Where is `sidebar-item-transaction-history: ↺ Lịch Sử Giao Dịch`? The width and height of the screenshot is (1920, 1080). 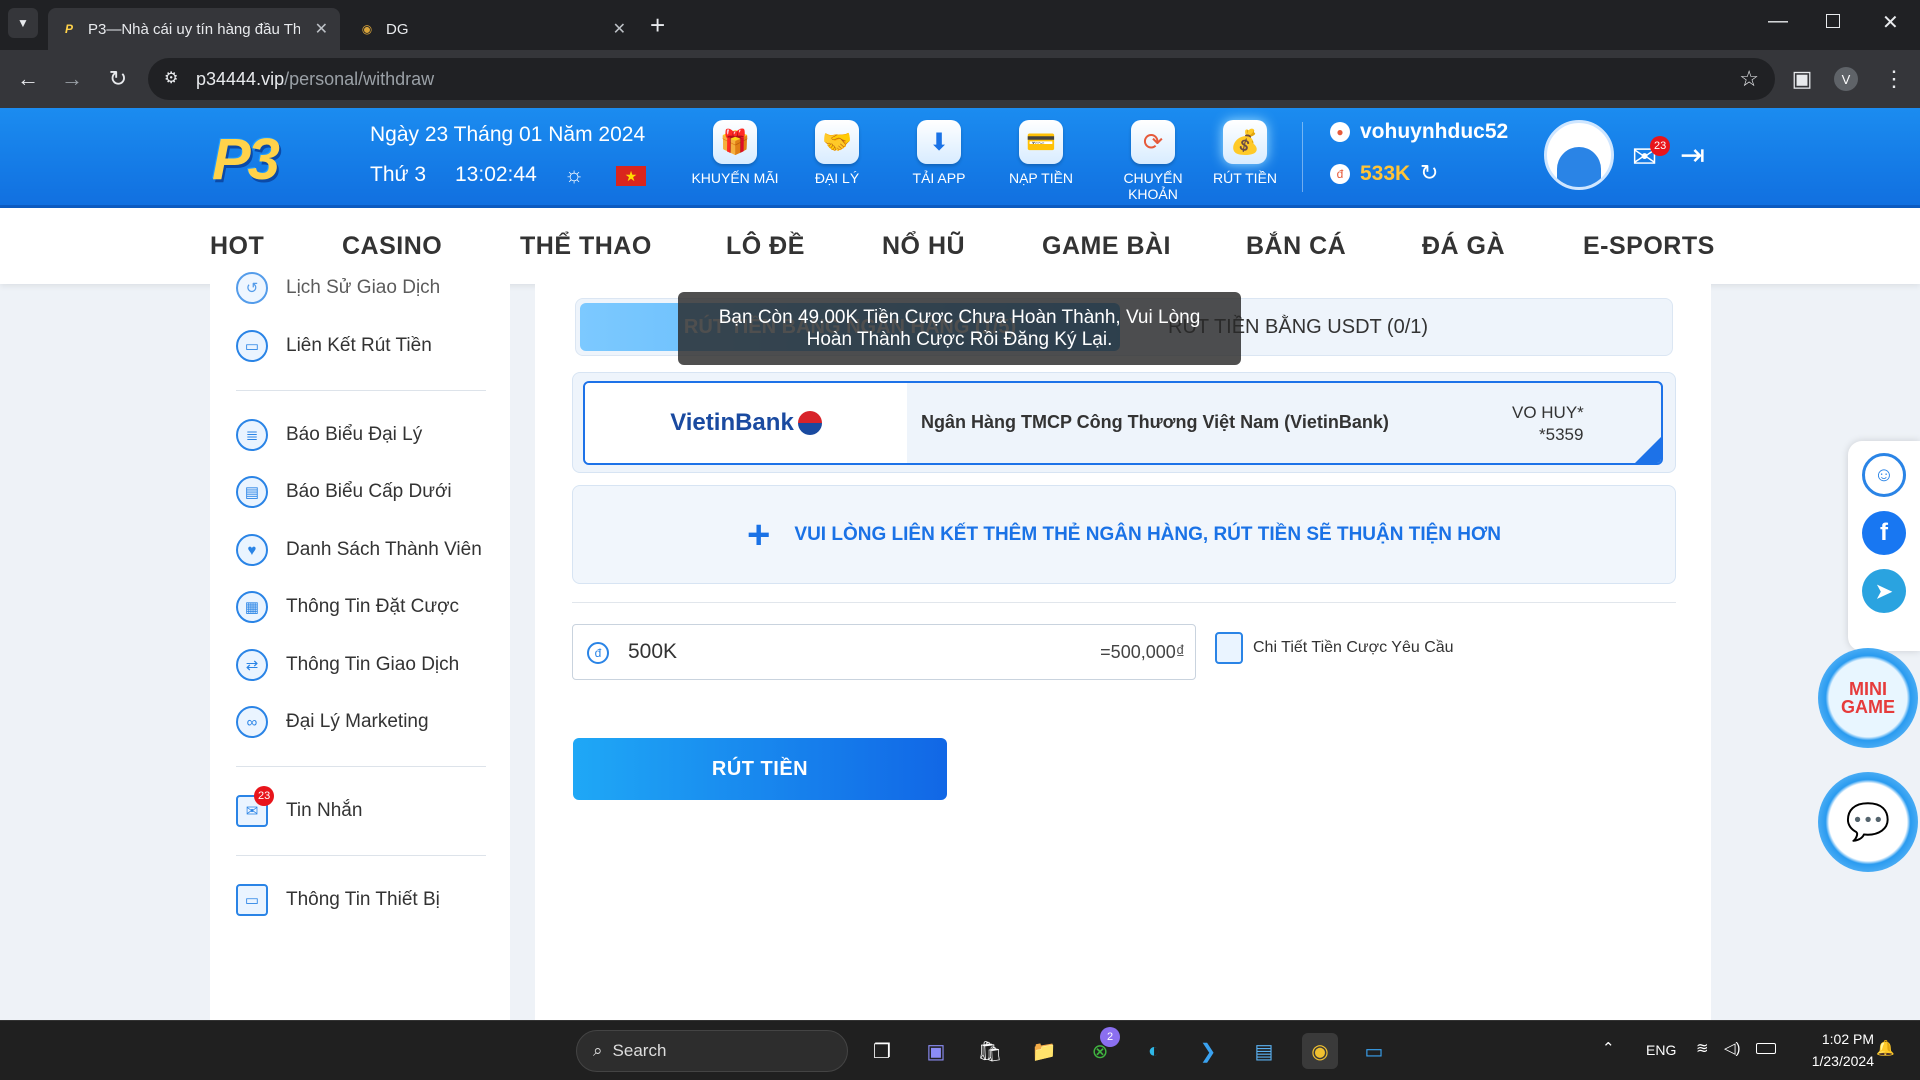
sidebar-item-transaction-history: ↺ Lịch Sử Giao Dịch is located at coordinates (338, 288).